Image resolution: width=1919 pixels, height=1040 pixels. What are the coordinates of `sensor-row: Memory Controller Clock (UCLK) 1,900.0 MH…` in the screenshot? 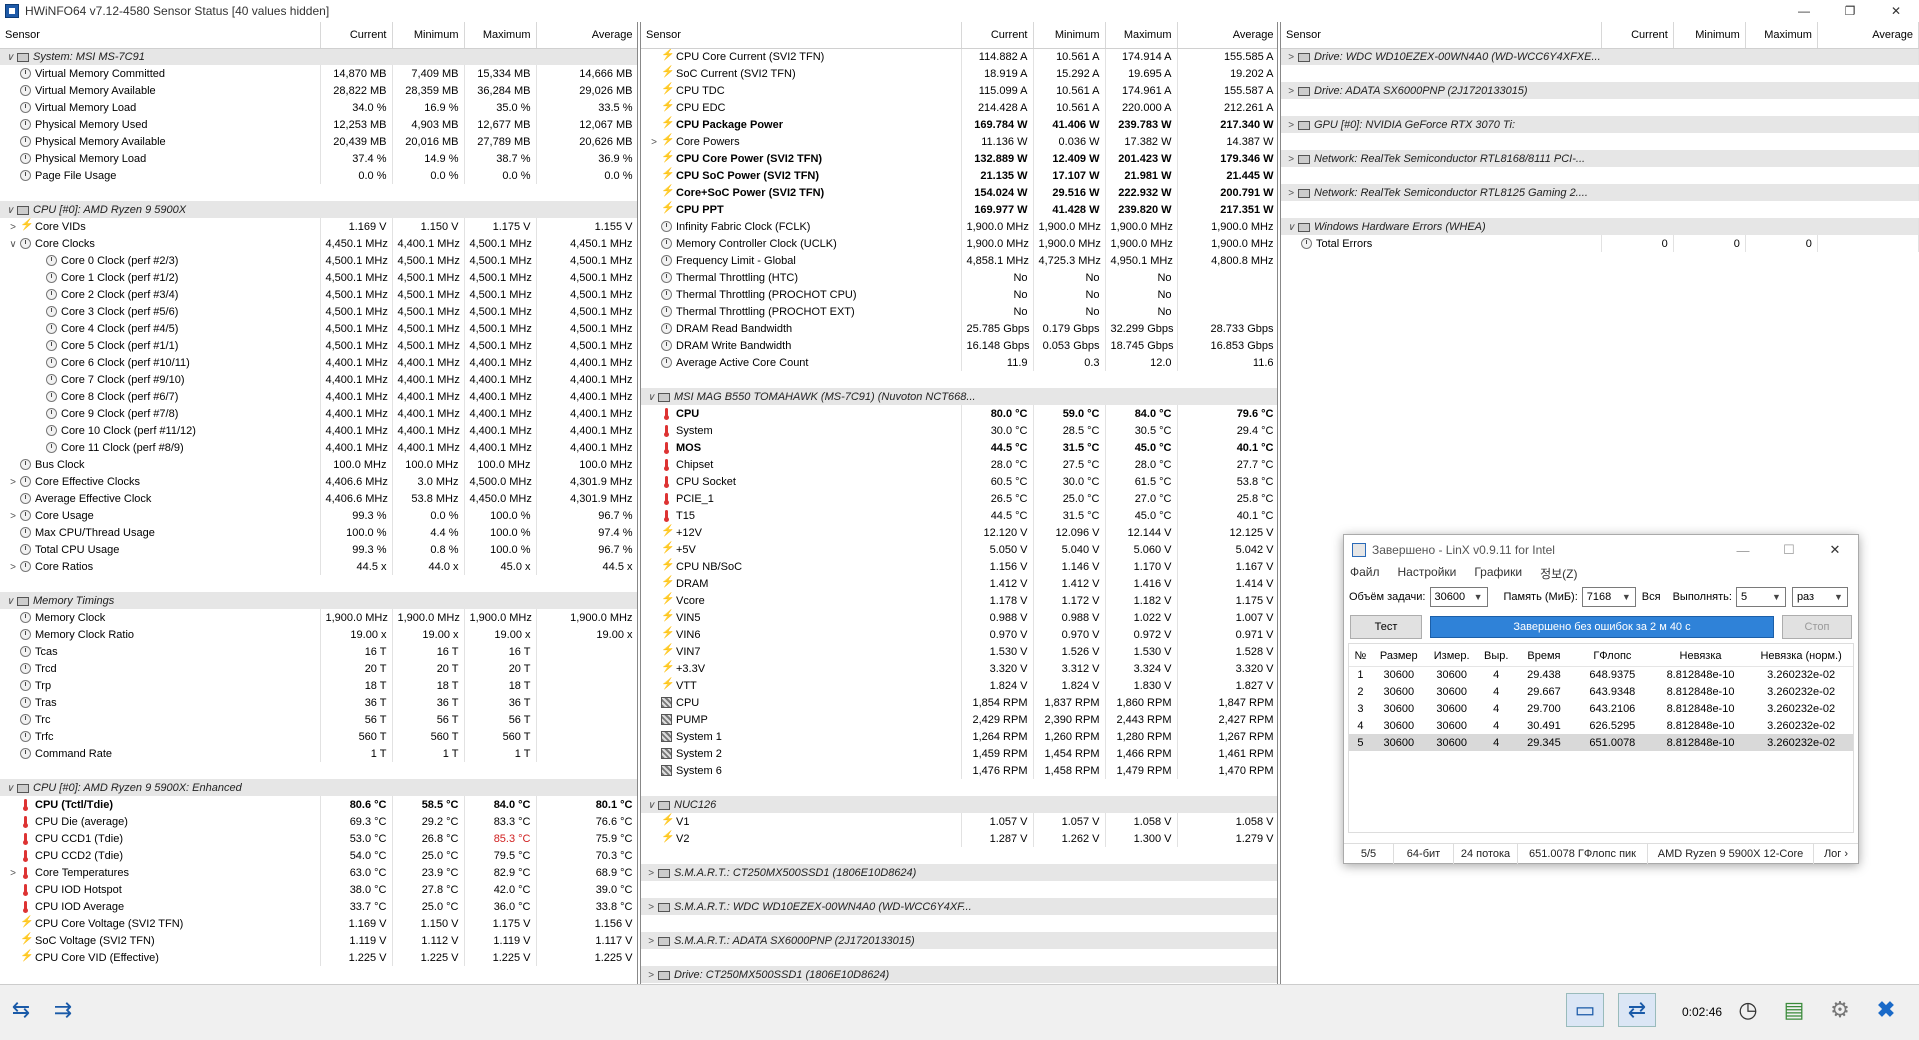 It's located at (959, 243).